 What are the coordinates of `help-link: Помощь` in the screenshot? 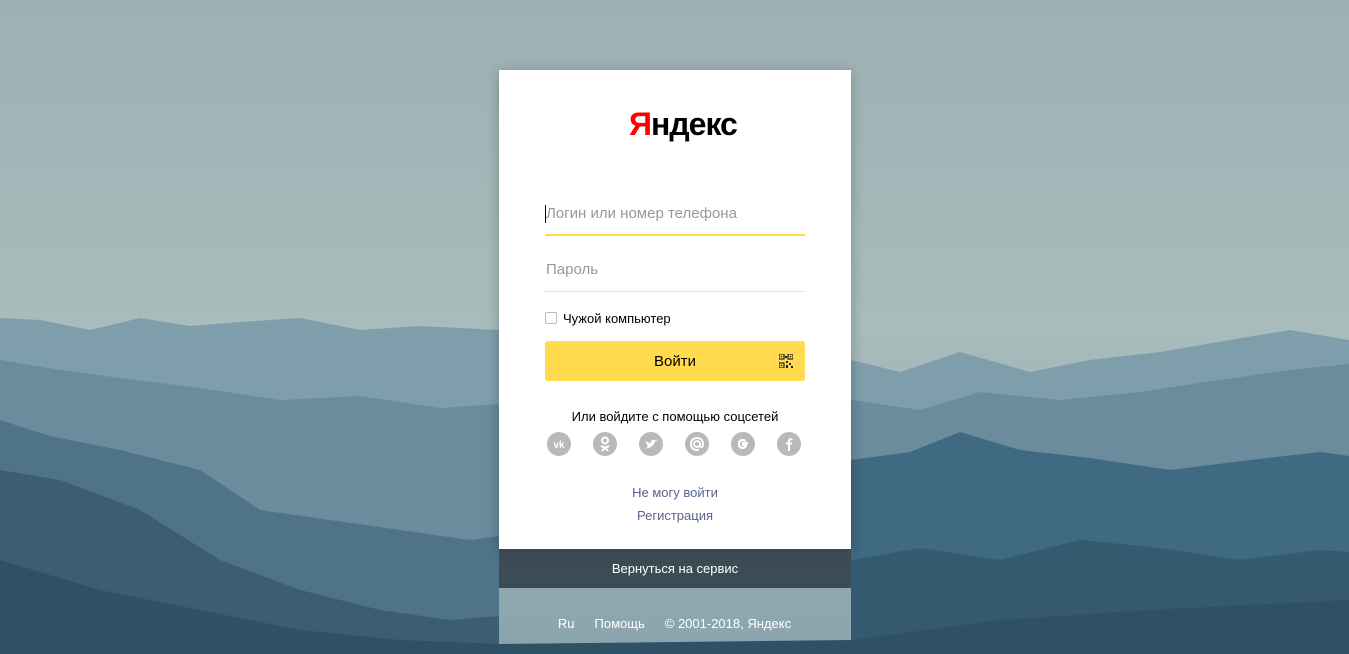 It's located at (620, 623).